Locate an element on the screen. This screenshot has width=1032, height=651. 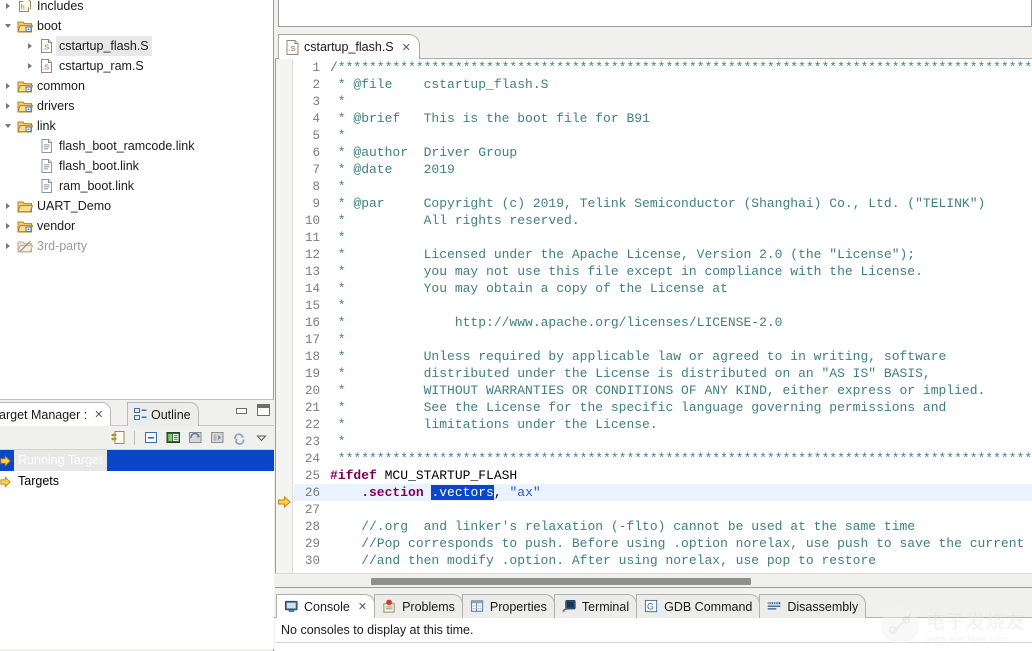
collapse-all-icon is located at coordinates (151, 438).